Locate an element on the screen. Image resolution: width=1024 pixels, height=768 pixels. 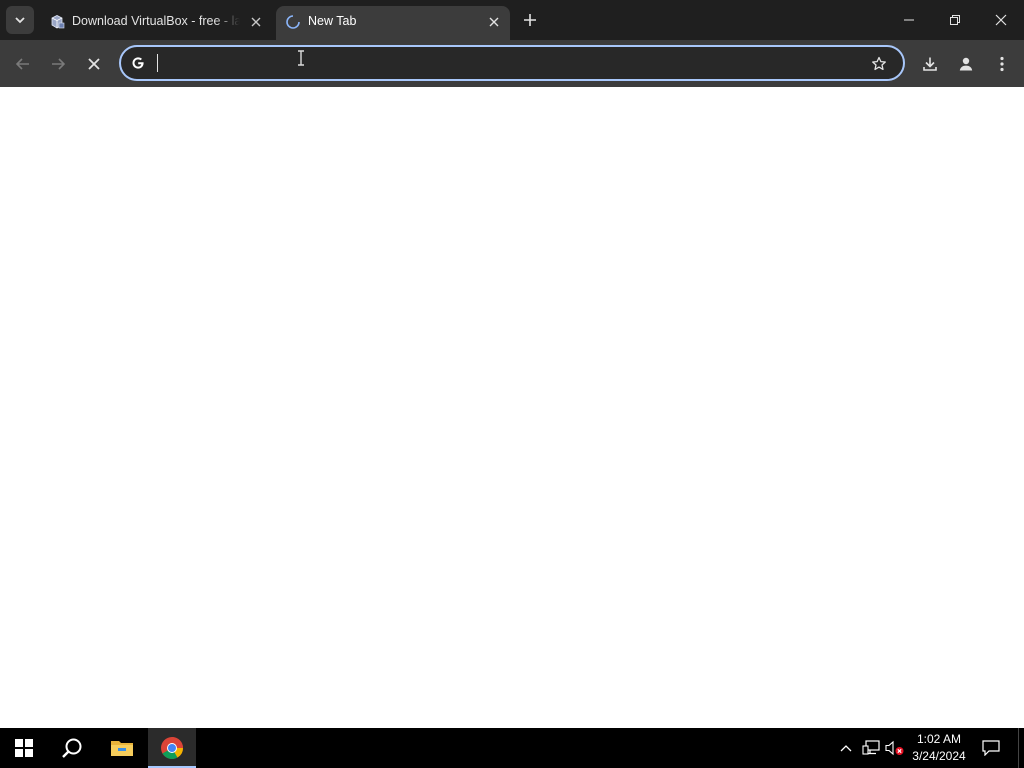
minimize-icon is located at coordinates (909, 20).